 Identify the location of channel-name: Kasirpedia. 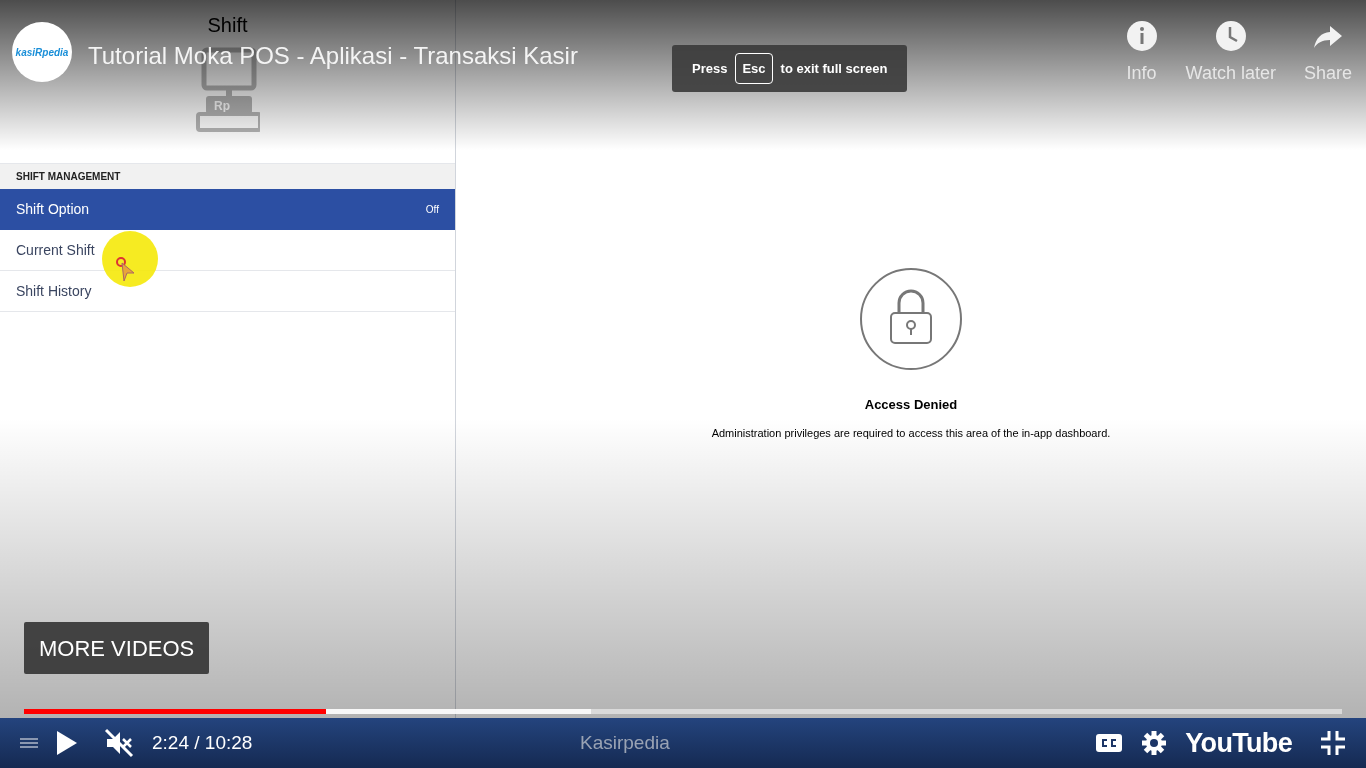
(838, 743).